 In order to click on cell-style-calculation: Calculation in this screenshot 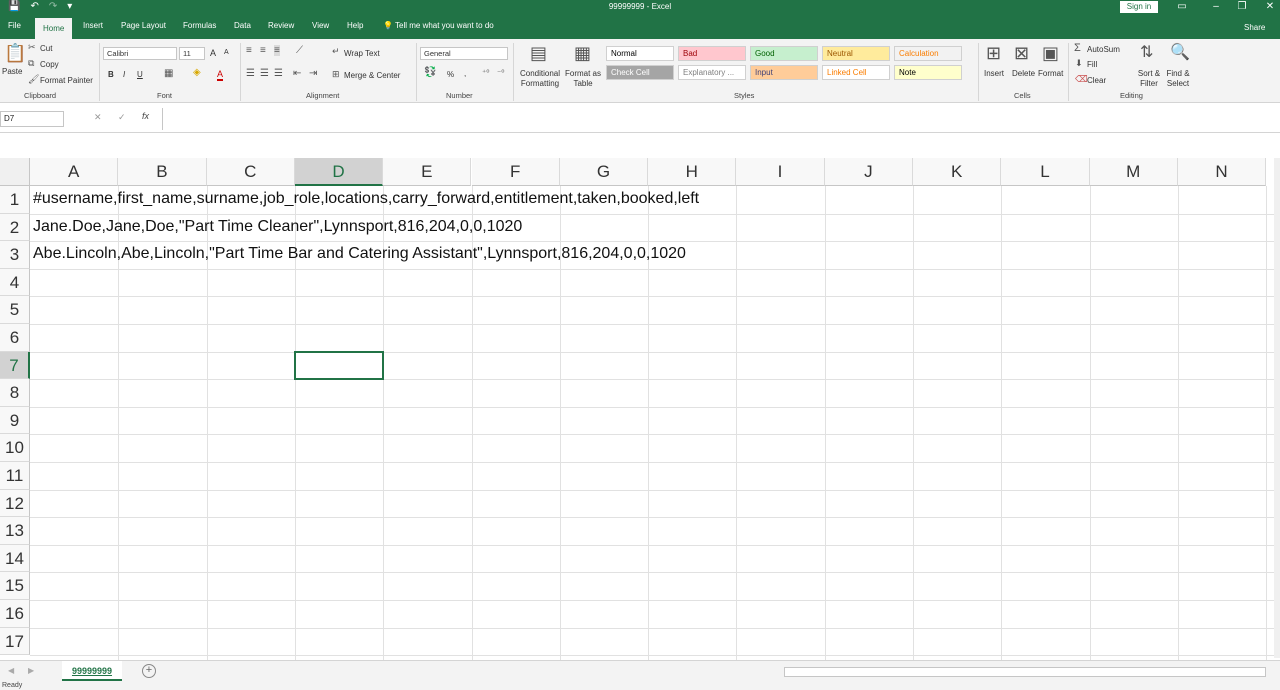, I will do `click(928, 53)`.